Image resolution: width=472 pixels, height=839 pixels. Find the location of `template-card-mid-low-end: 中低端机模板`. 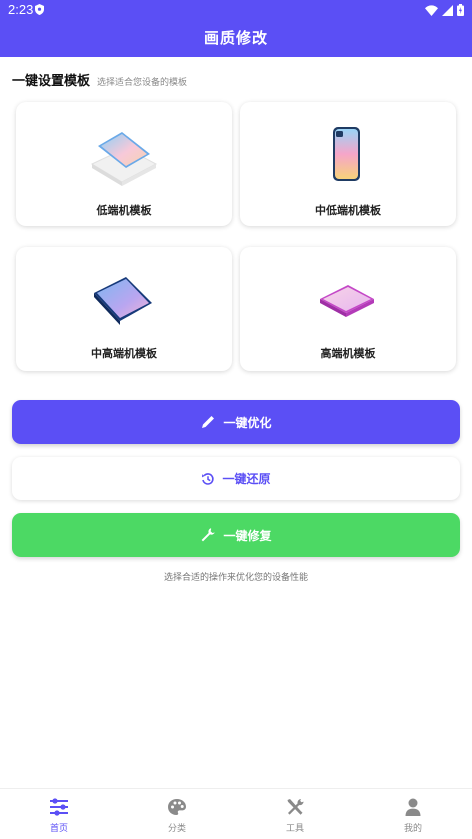

template-card-mid-low-end: 中低端机模板 is located at coordinates (348, 164).